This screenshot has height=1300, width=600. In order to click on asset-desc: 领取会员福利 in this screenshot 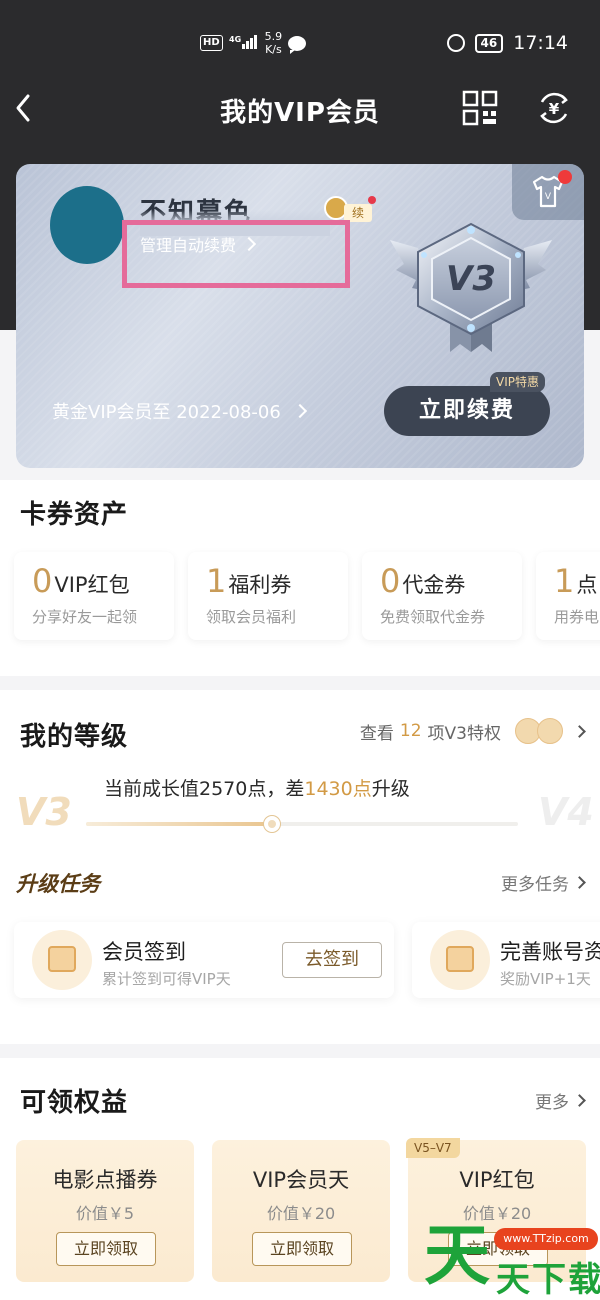, I will do `click(251, 617)`.